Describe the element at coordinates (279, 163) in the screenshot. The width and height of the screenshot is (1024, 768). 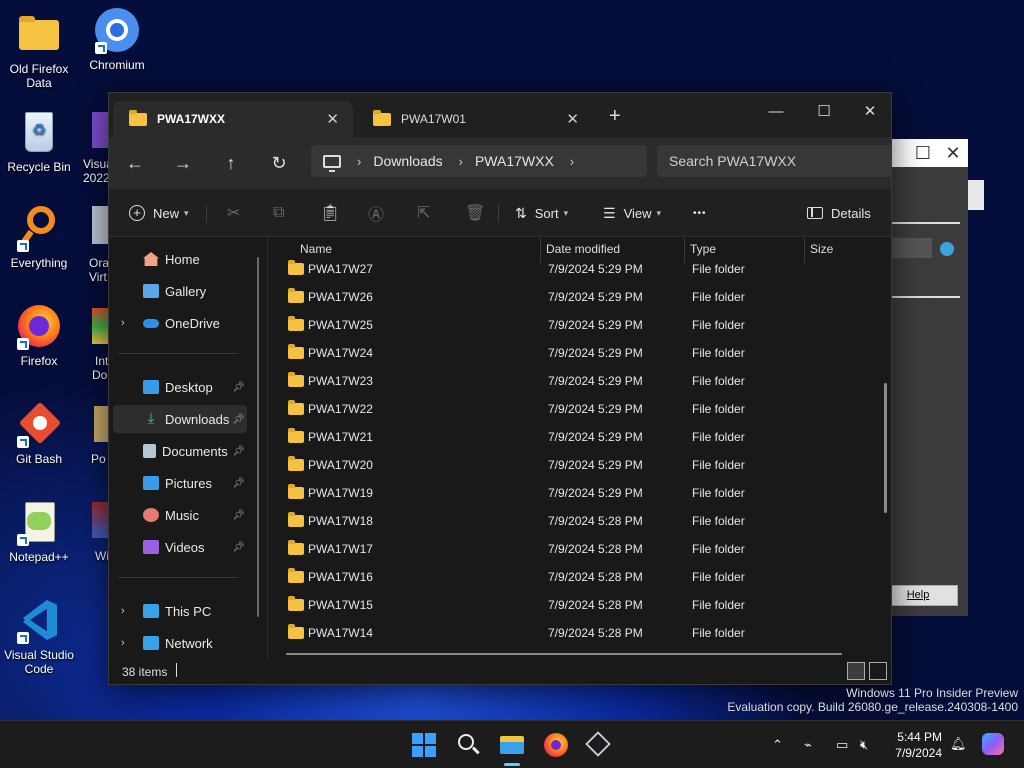
I see `refresh-button: ↻` at that location.